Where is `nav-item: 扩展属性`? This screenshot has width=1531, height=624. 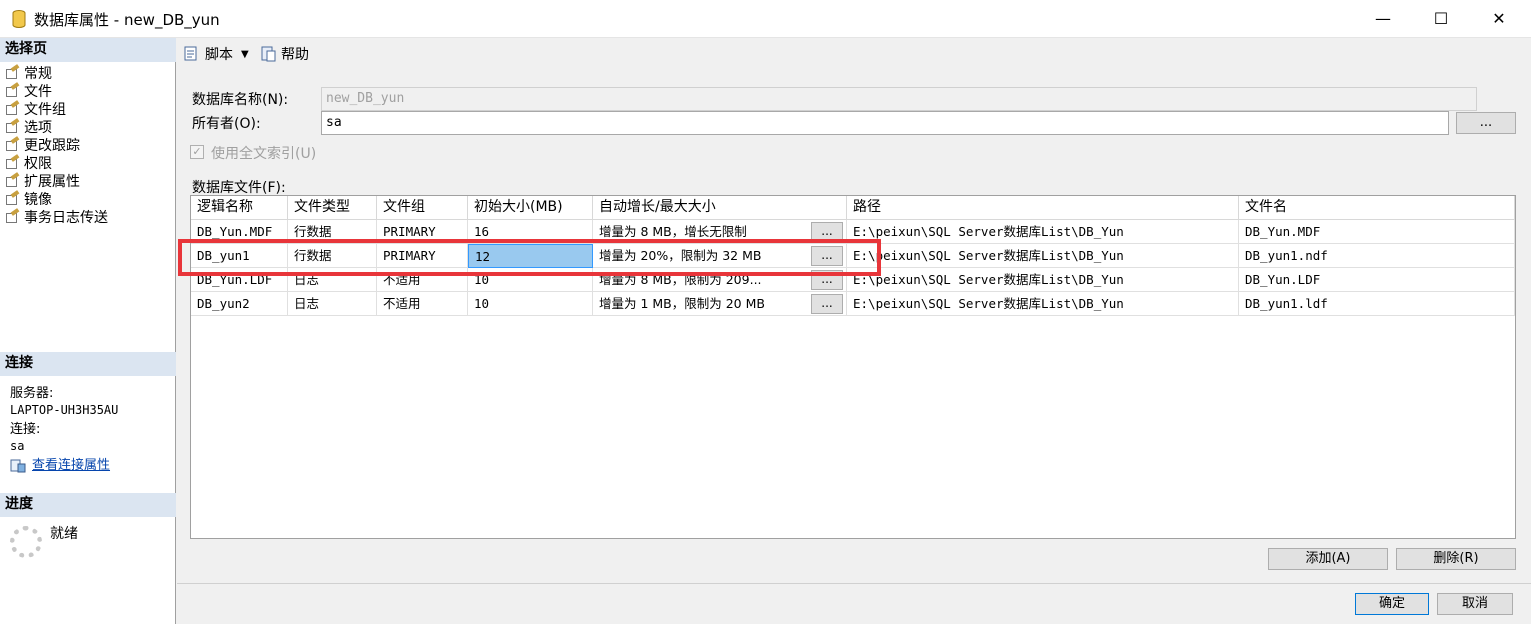 nav-item: 扩展属性 is located at coordinates (56, 181).